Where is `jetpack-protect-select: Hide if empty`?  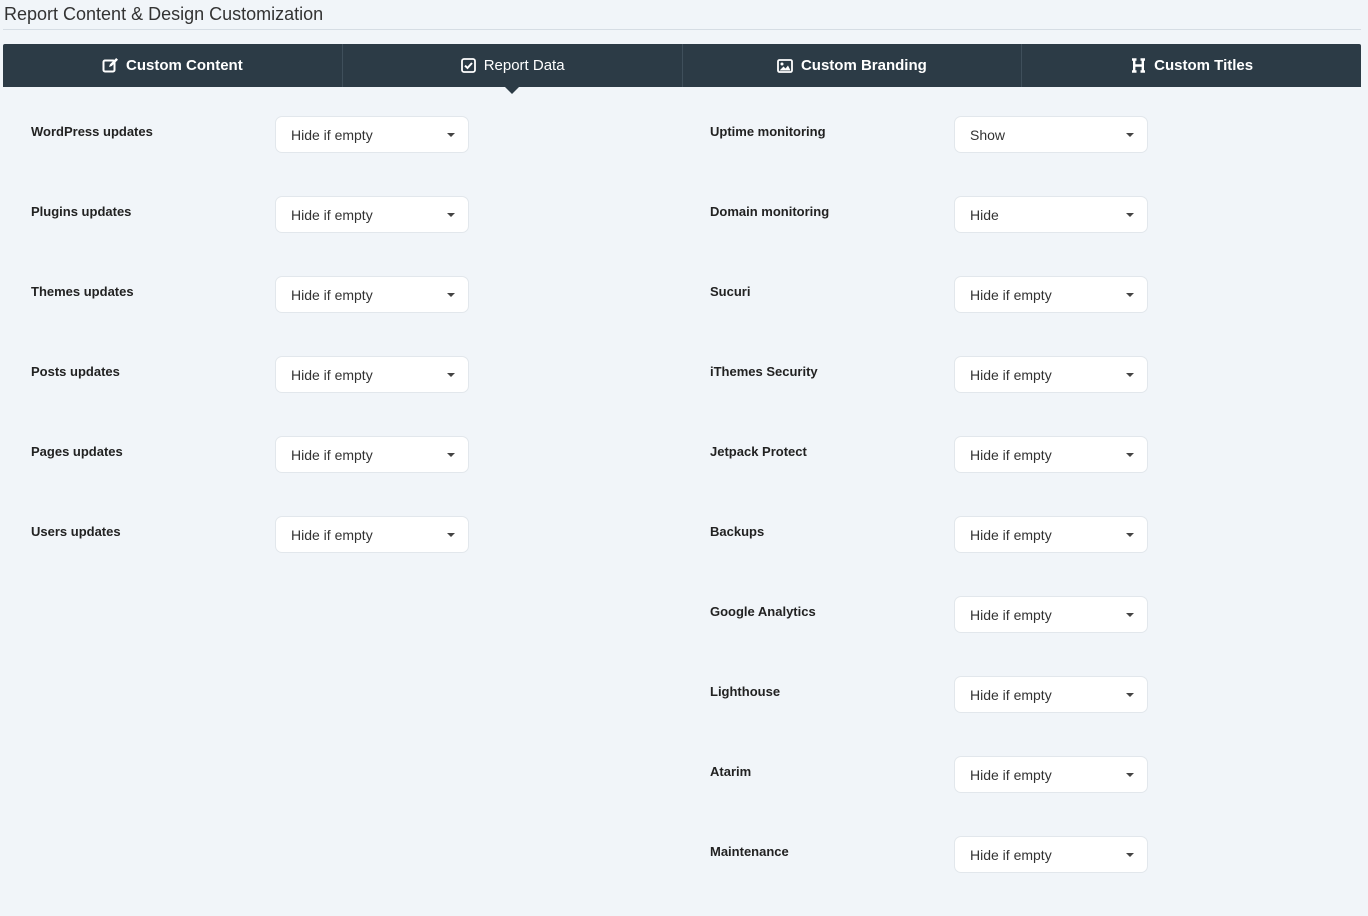 jetpack-protect-select: Hide if empty is located at coordinates (1051, 454).